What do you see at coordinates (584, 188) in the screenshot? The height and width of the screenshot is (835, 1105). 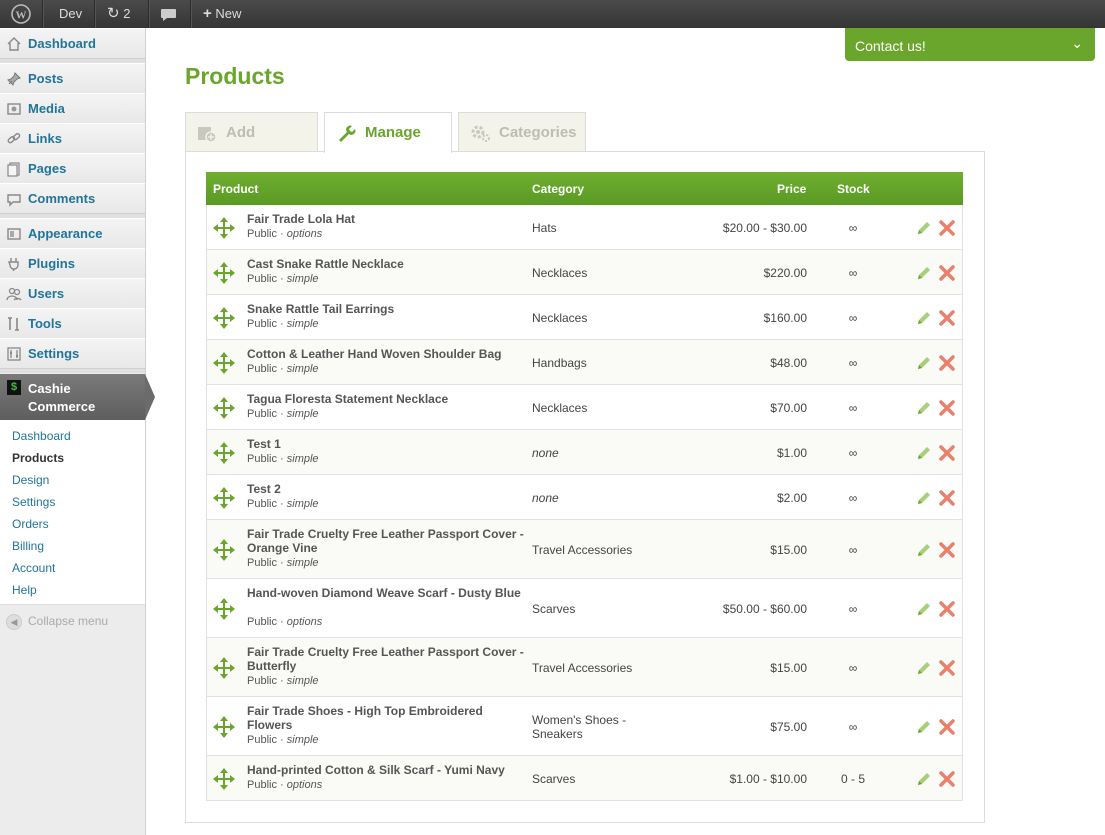 I see `products-table-header: Product Category Price Stock` at bounding box center [584, 188].